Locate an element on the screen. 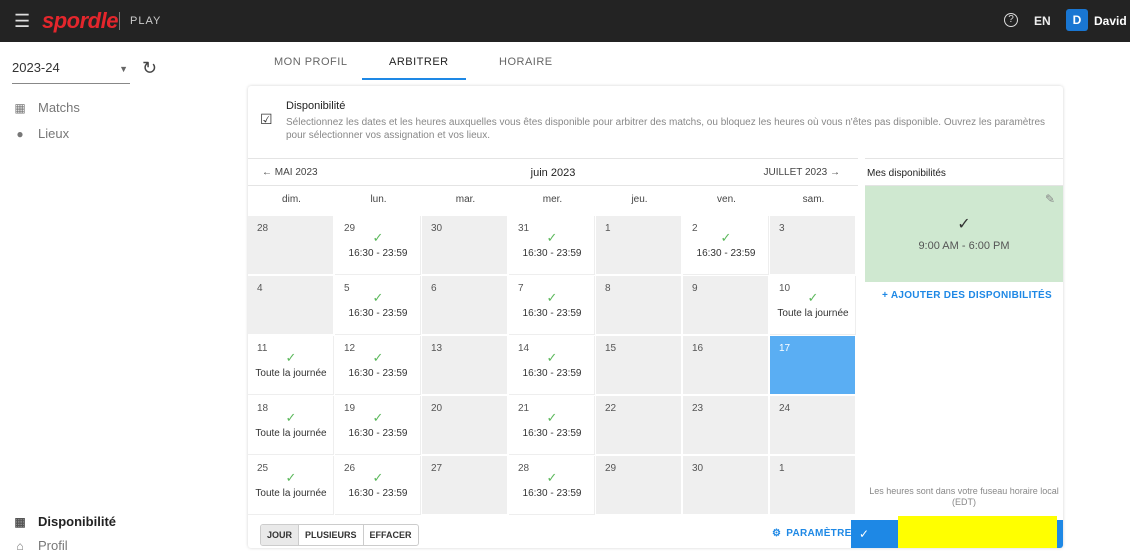 The width and height of the screenshot is (1130, 558). refresh-icon: ↻ is located at coordinates (149, 68).